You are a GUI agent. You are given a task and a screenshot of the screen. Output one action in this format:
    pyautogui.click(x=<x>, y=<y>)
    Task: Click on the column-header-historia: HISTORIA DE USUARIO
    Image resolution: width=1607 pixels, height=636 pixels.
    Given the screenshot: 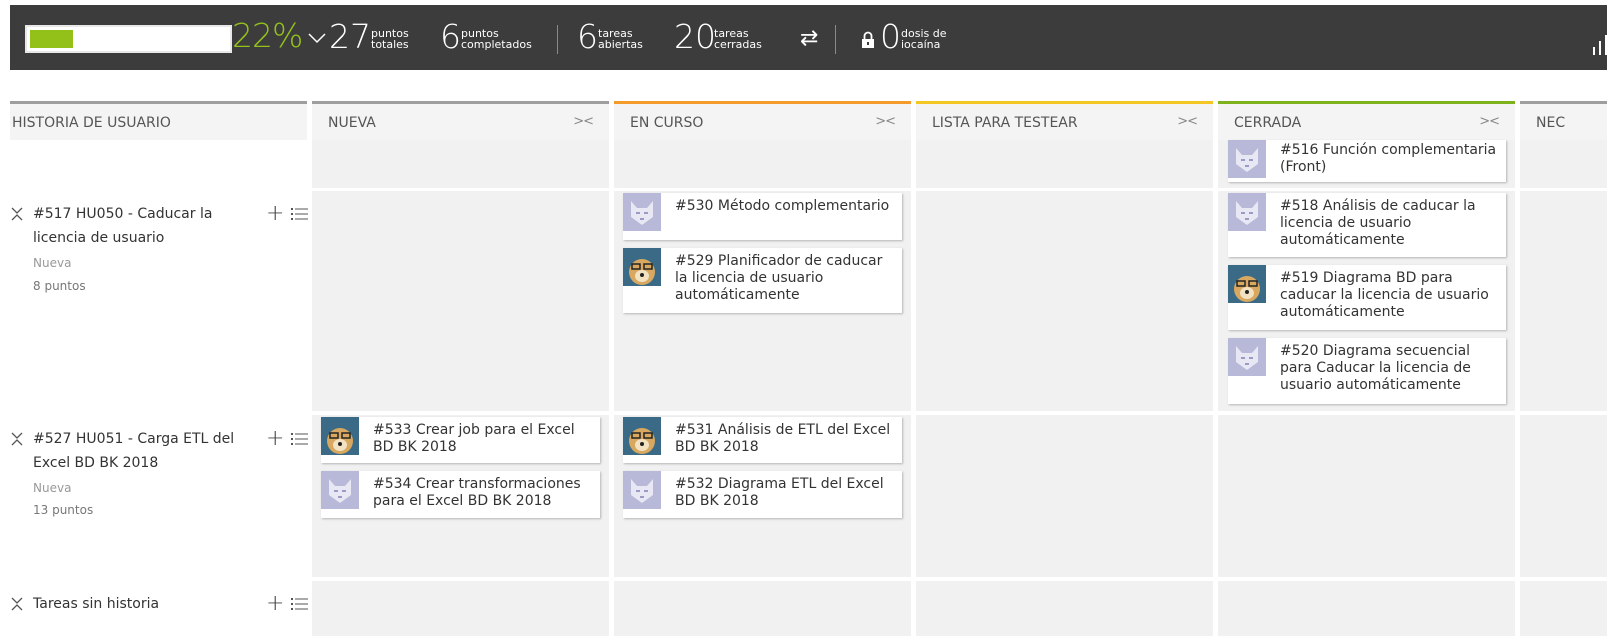 What is the action you would take?
    pyautogui.click(x=158, y=120)
    